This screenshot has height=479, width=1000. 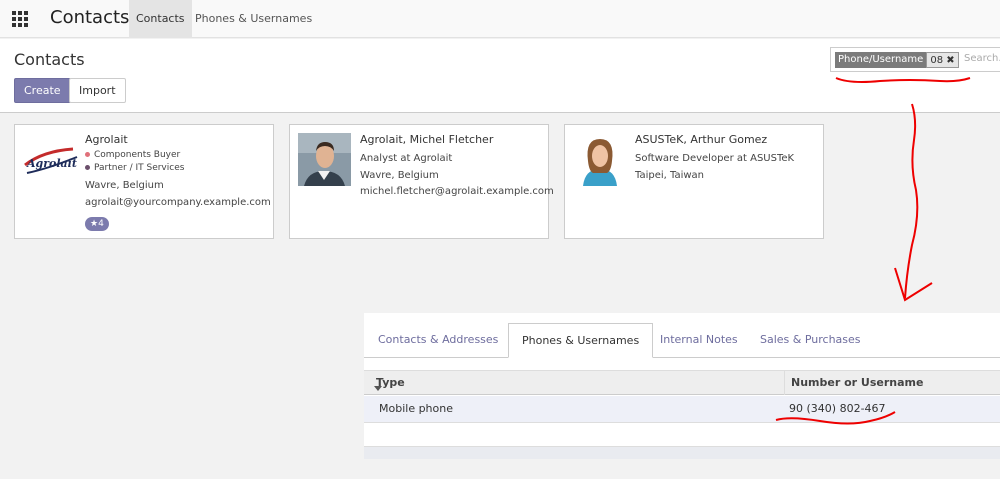 I want to click on tag-components-buyer: Components Buyer, so click(x=132, y=155).